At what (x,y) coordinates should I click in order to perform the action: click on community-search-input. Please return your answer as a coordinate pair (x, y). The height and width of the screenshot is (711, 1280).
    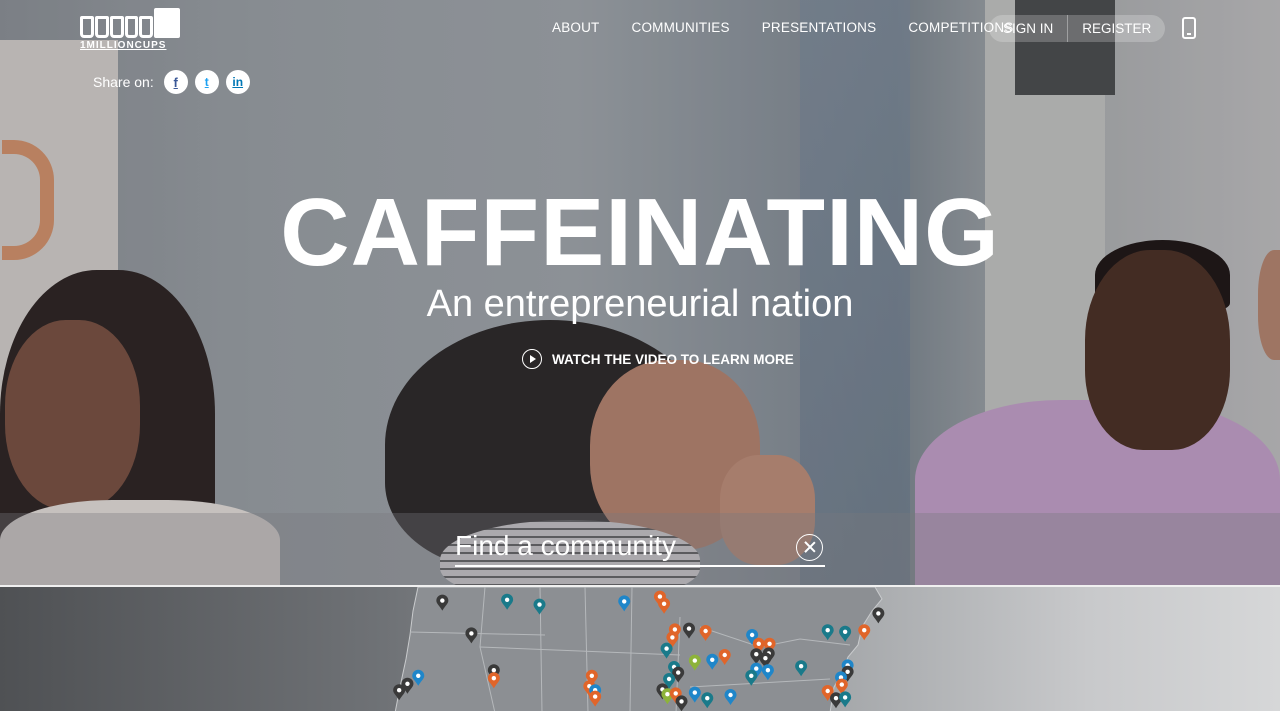
    Looking at the image, I should click on (640, 547).